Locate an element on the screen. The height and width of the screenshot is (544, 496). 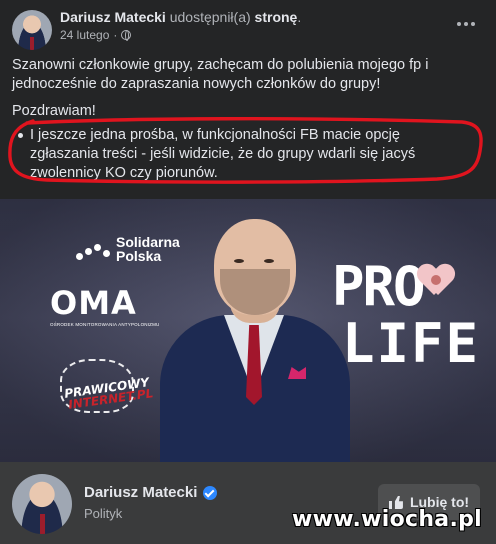
page-name-text: Dariusz Matecki is located at coordinates (140, 492).